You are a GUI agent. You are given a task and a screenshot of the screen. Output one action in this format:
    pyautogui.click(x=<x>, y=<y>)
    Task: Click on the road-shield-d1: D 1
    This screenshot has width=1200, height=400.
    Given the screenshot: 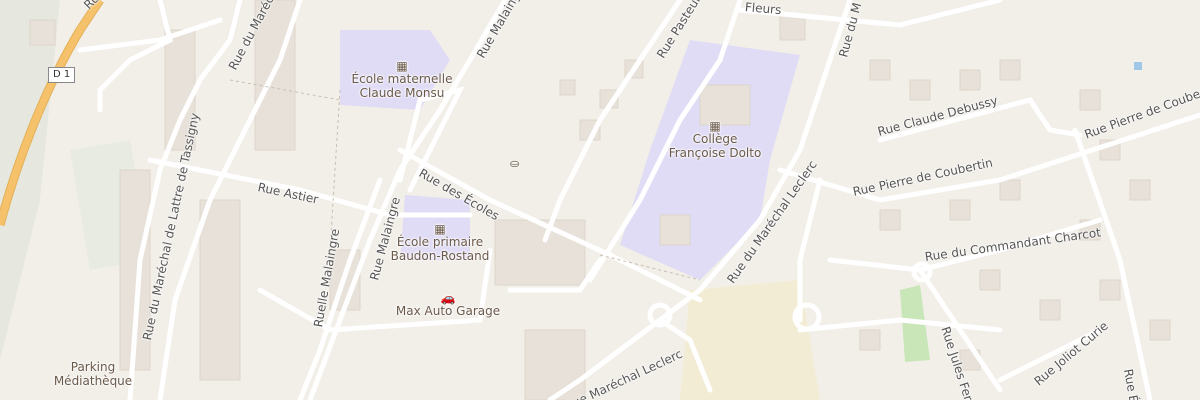 What is the action you would take?
    pyautogui.click(x=62, y=75)
    